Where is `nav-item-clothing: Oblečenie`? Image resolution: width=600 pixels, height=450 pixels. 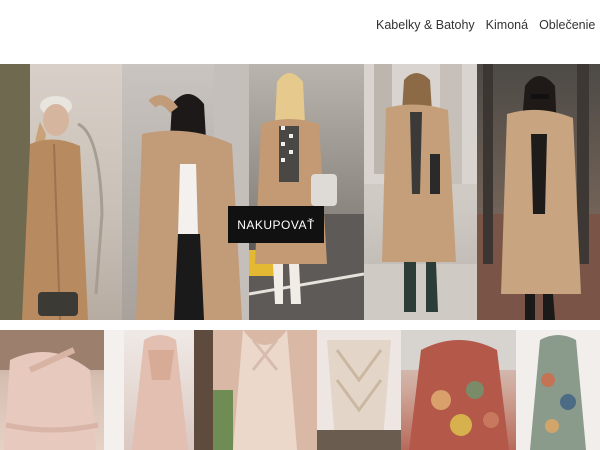 nav-item-clothing: Oblečenie is located at coordinates (567, 25).